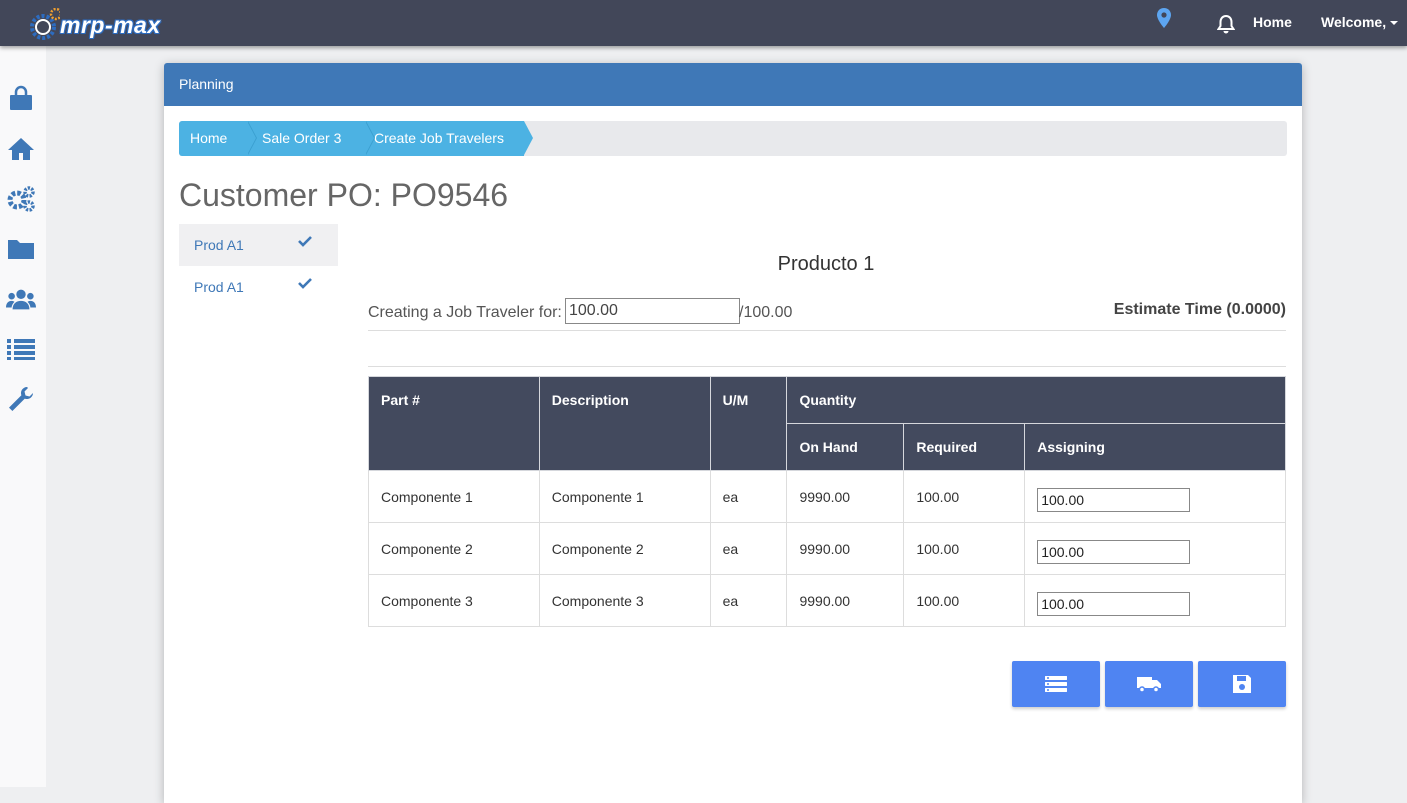  I want to click on save-button, so click(1242, 684).